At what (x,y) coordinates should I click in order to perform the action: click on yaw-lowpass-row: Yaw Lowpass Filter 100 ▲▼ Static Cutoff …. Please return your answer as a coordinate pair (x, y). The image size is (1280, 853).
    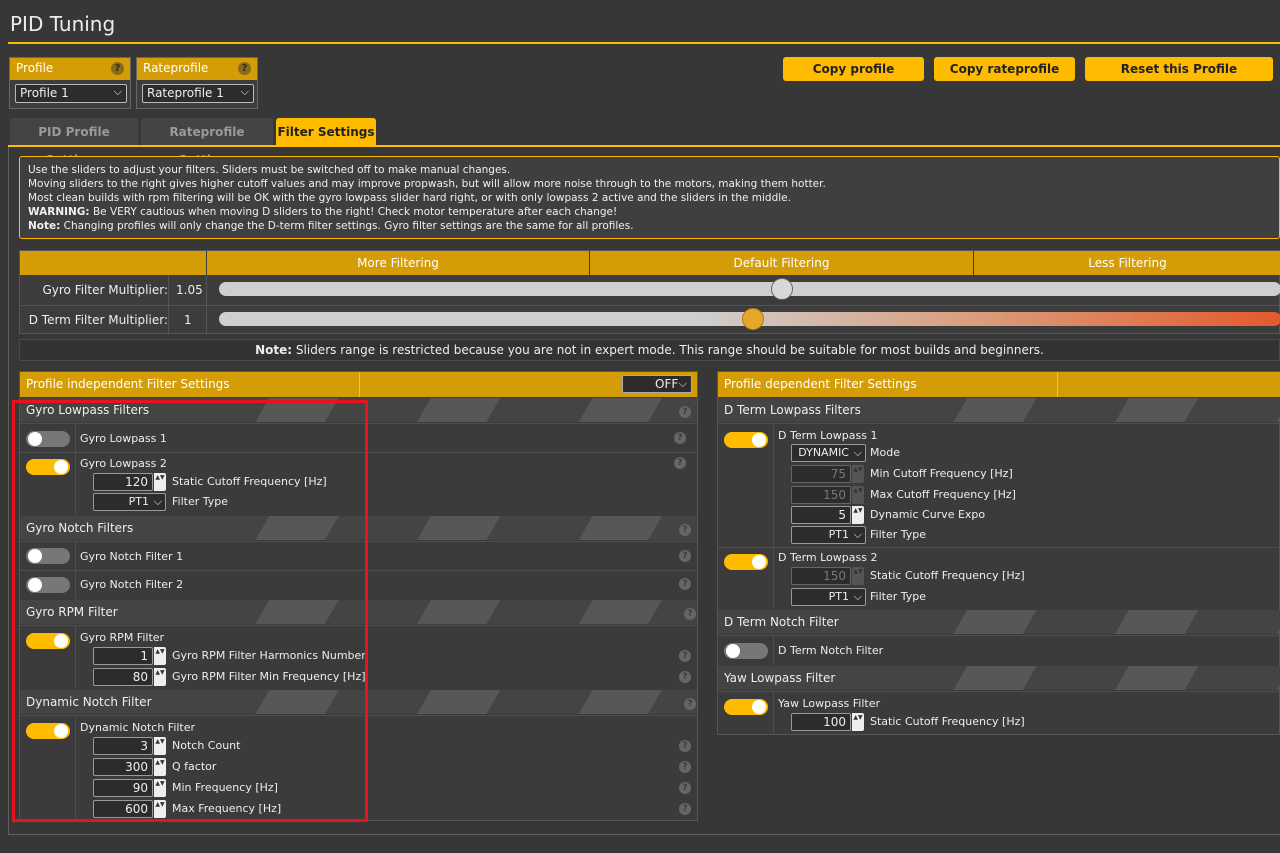
    Looking at the image, I should click on (999, 713).